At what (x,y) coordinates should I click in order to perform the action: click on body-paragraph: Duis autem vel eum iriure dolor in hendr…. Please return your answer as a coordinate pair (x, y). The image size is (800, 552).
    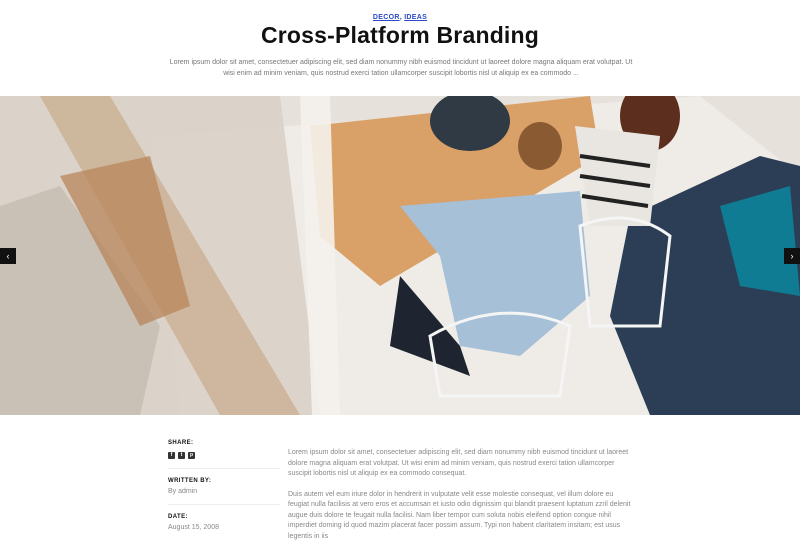
    Looking at the image, I should click on (459, 515).